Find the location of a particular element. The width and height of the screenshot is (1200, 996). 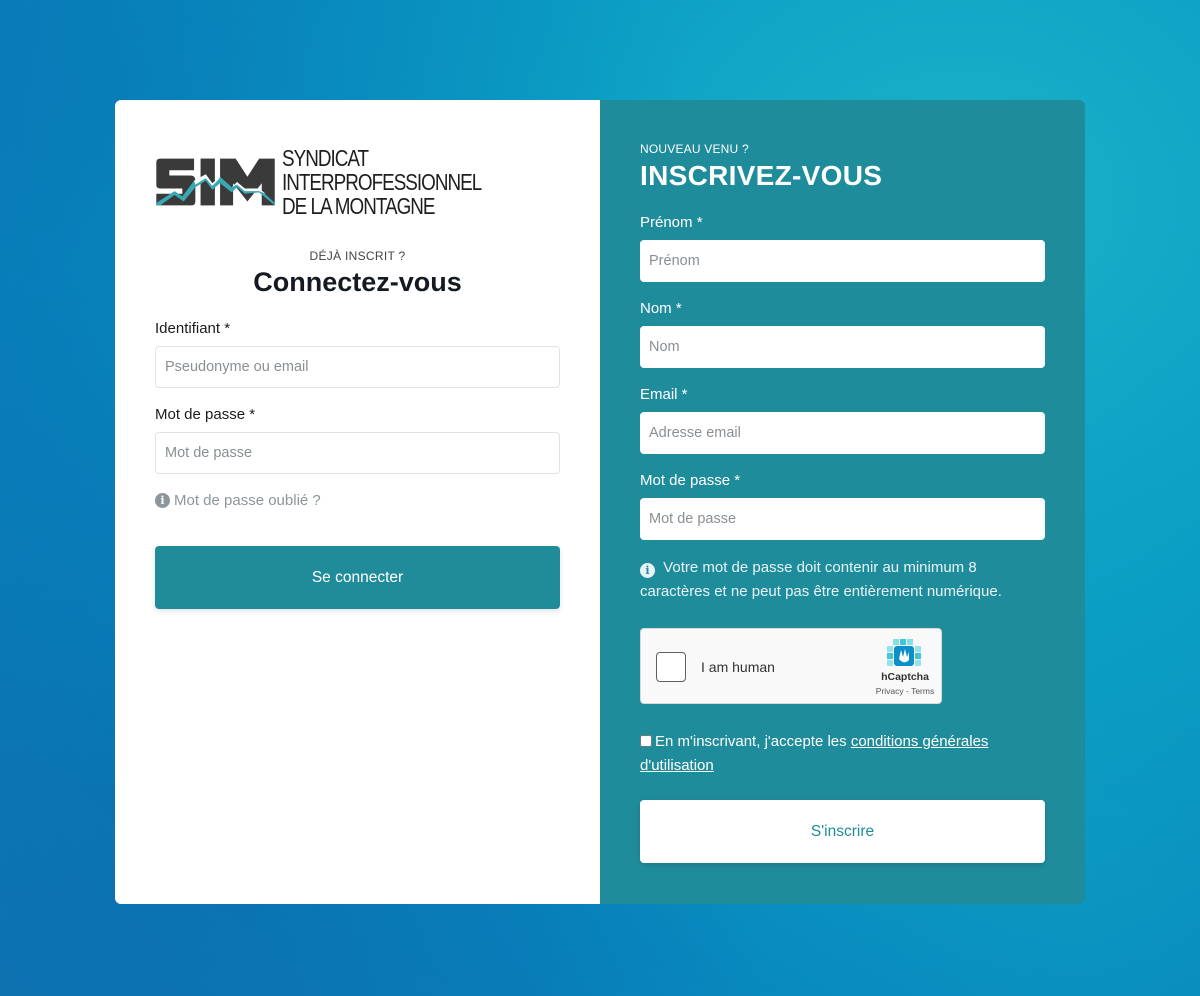

forgot-password-link: i Mot de passe oublié ? is located at coordinates (238, 500).